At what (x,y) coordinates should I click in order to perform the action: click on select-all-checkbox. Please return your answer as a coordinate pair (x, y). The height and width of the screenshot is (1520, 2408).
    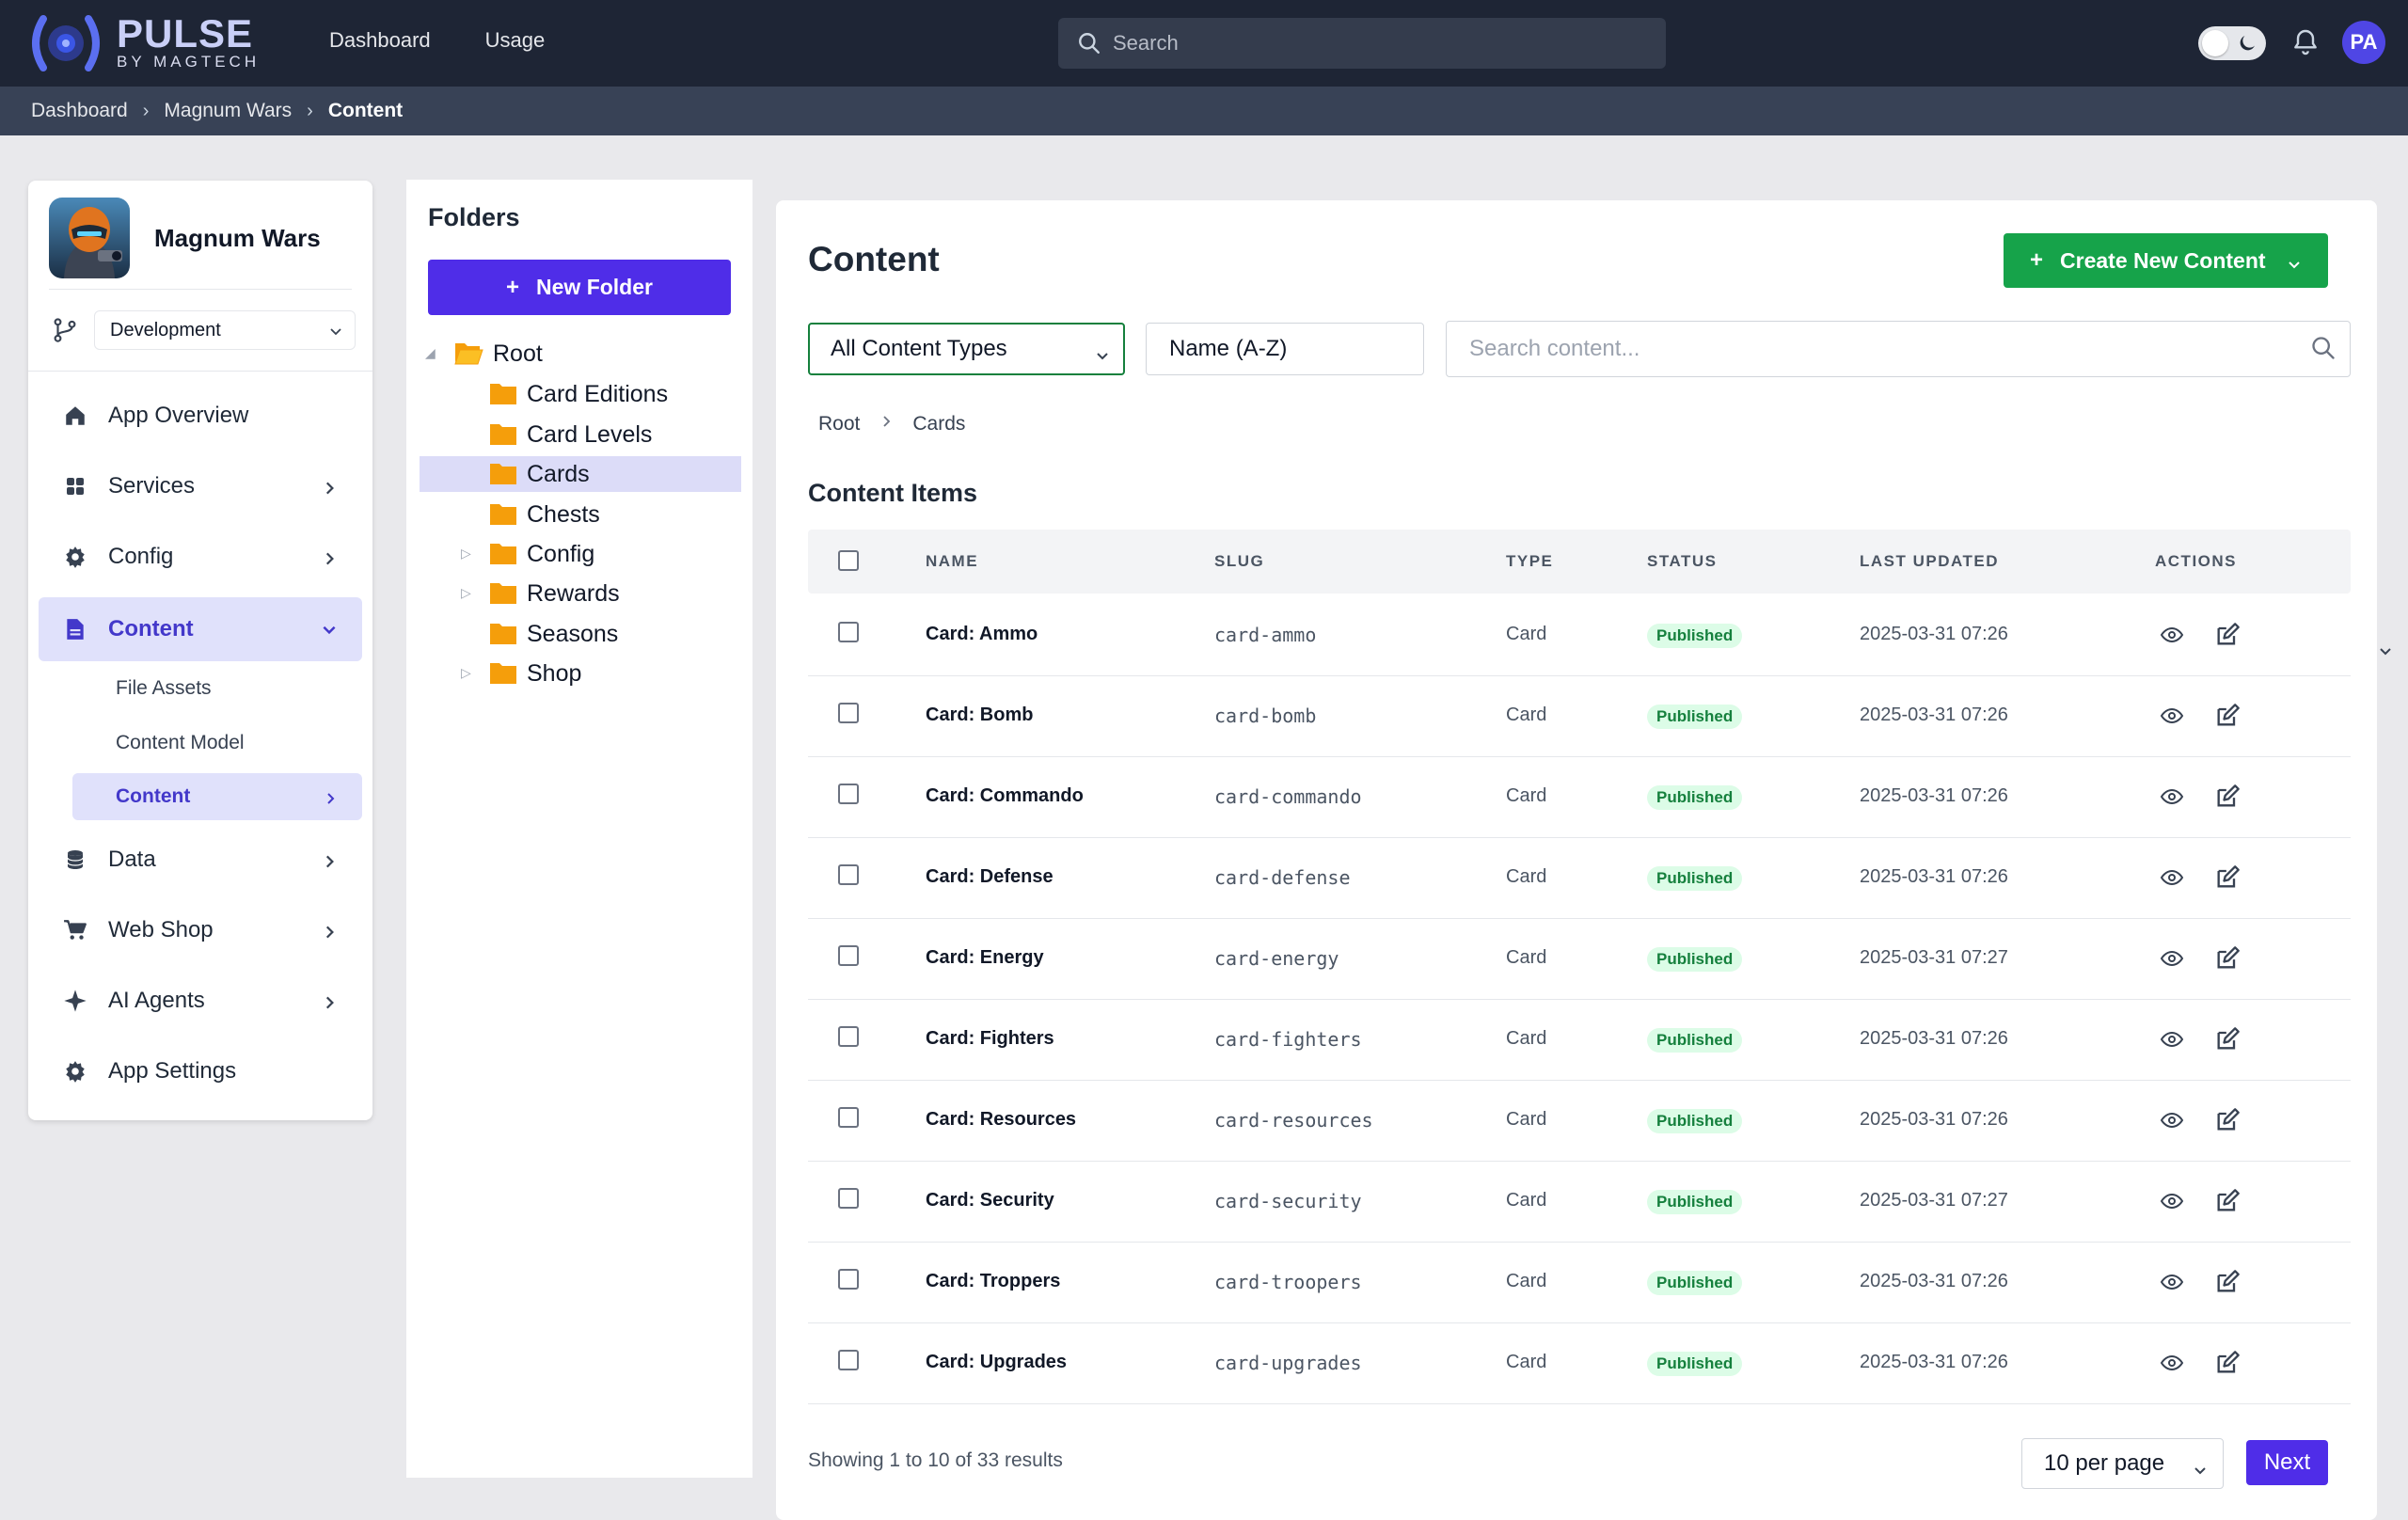
    Looking at the image, I should click on (849, 560).